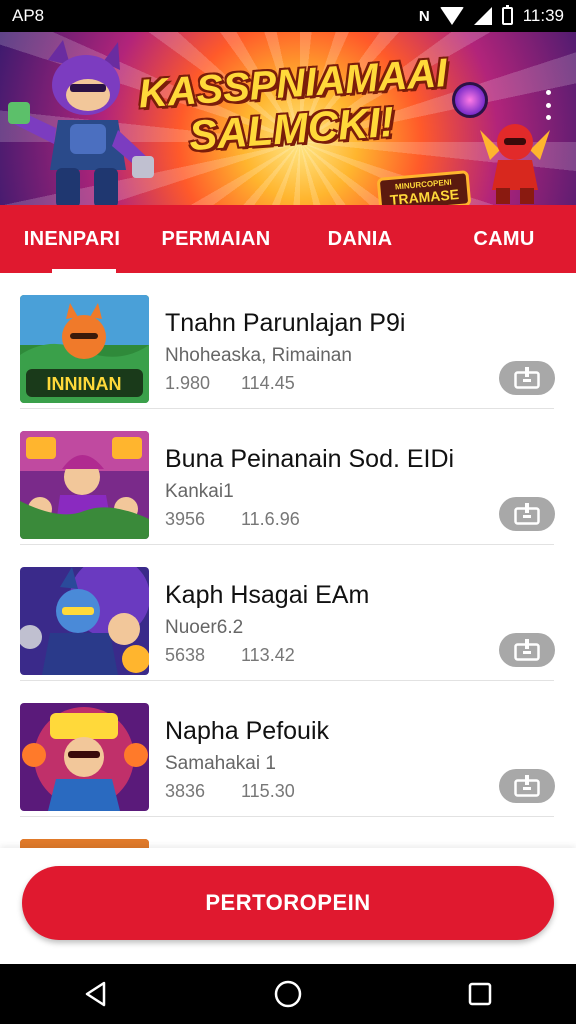 The width and height of the screenshot is (576, 1024). What do you see at coordinates (188, 383) in the screenshot?
I see `game-stat-1: 1.980` at bounding box center [188, 383].